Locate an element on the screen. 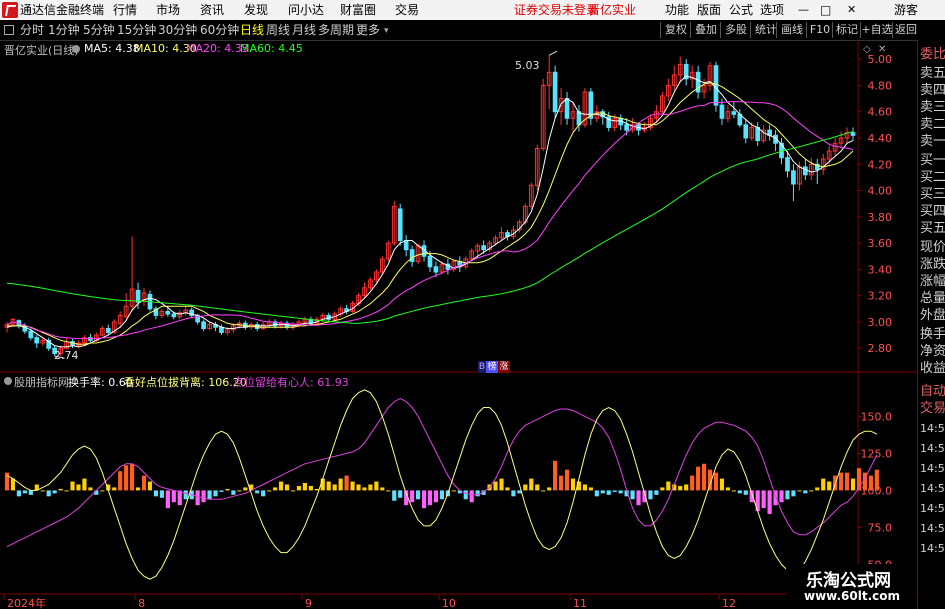  f10-button: F10 is located at coordinates (819, 30).